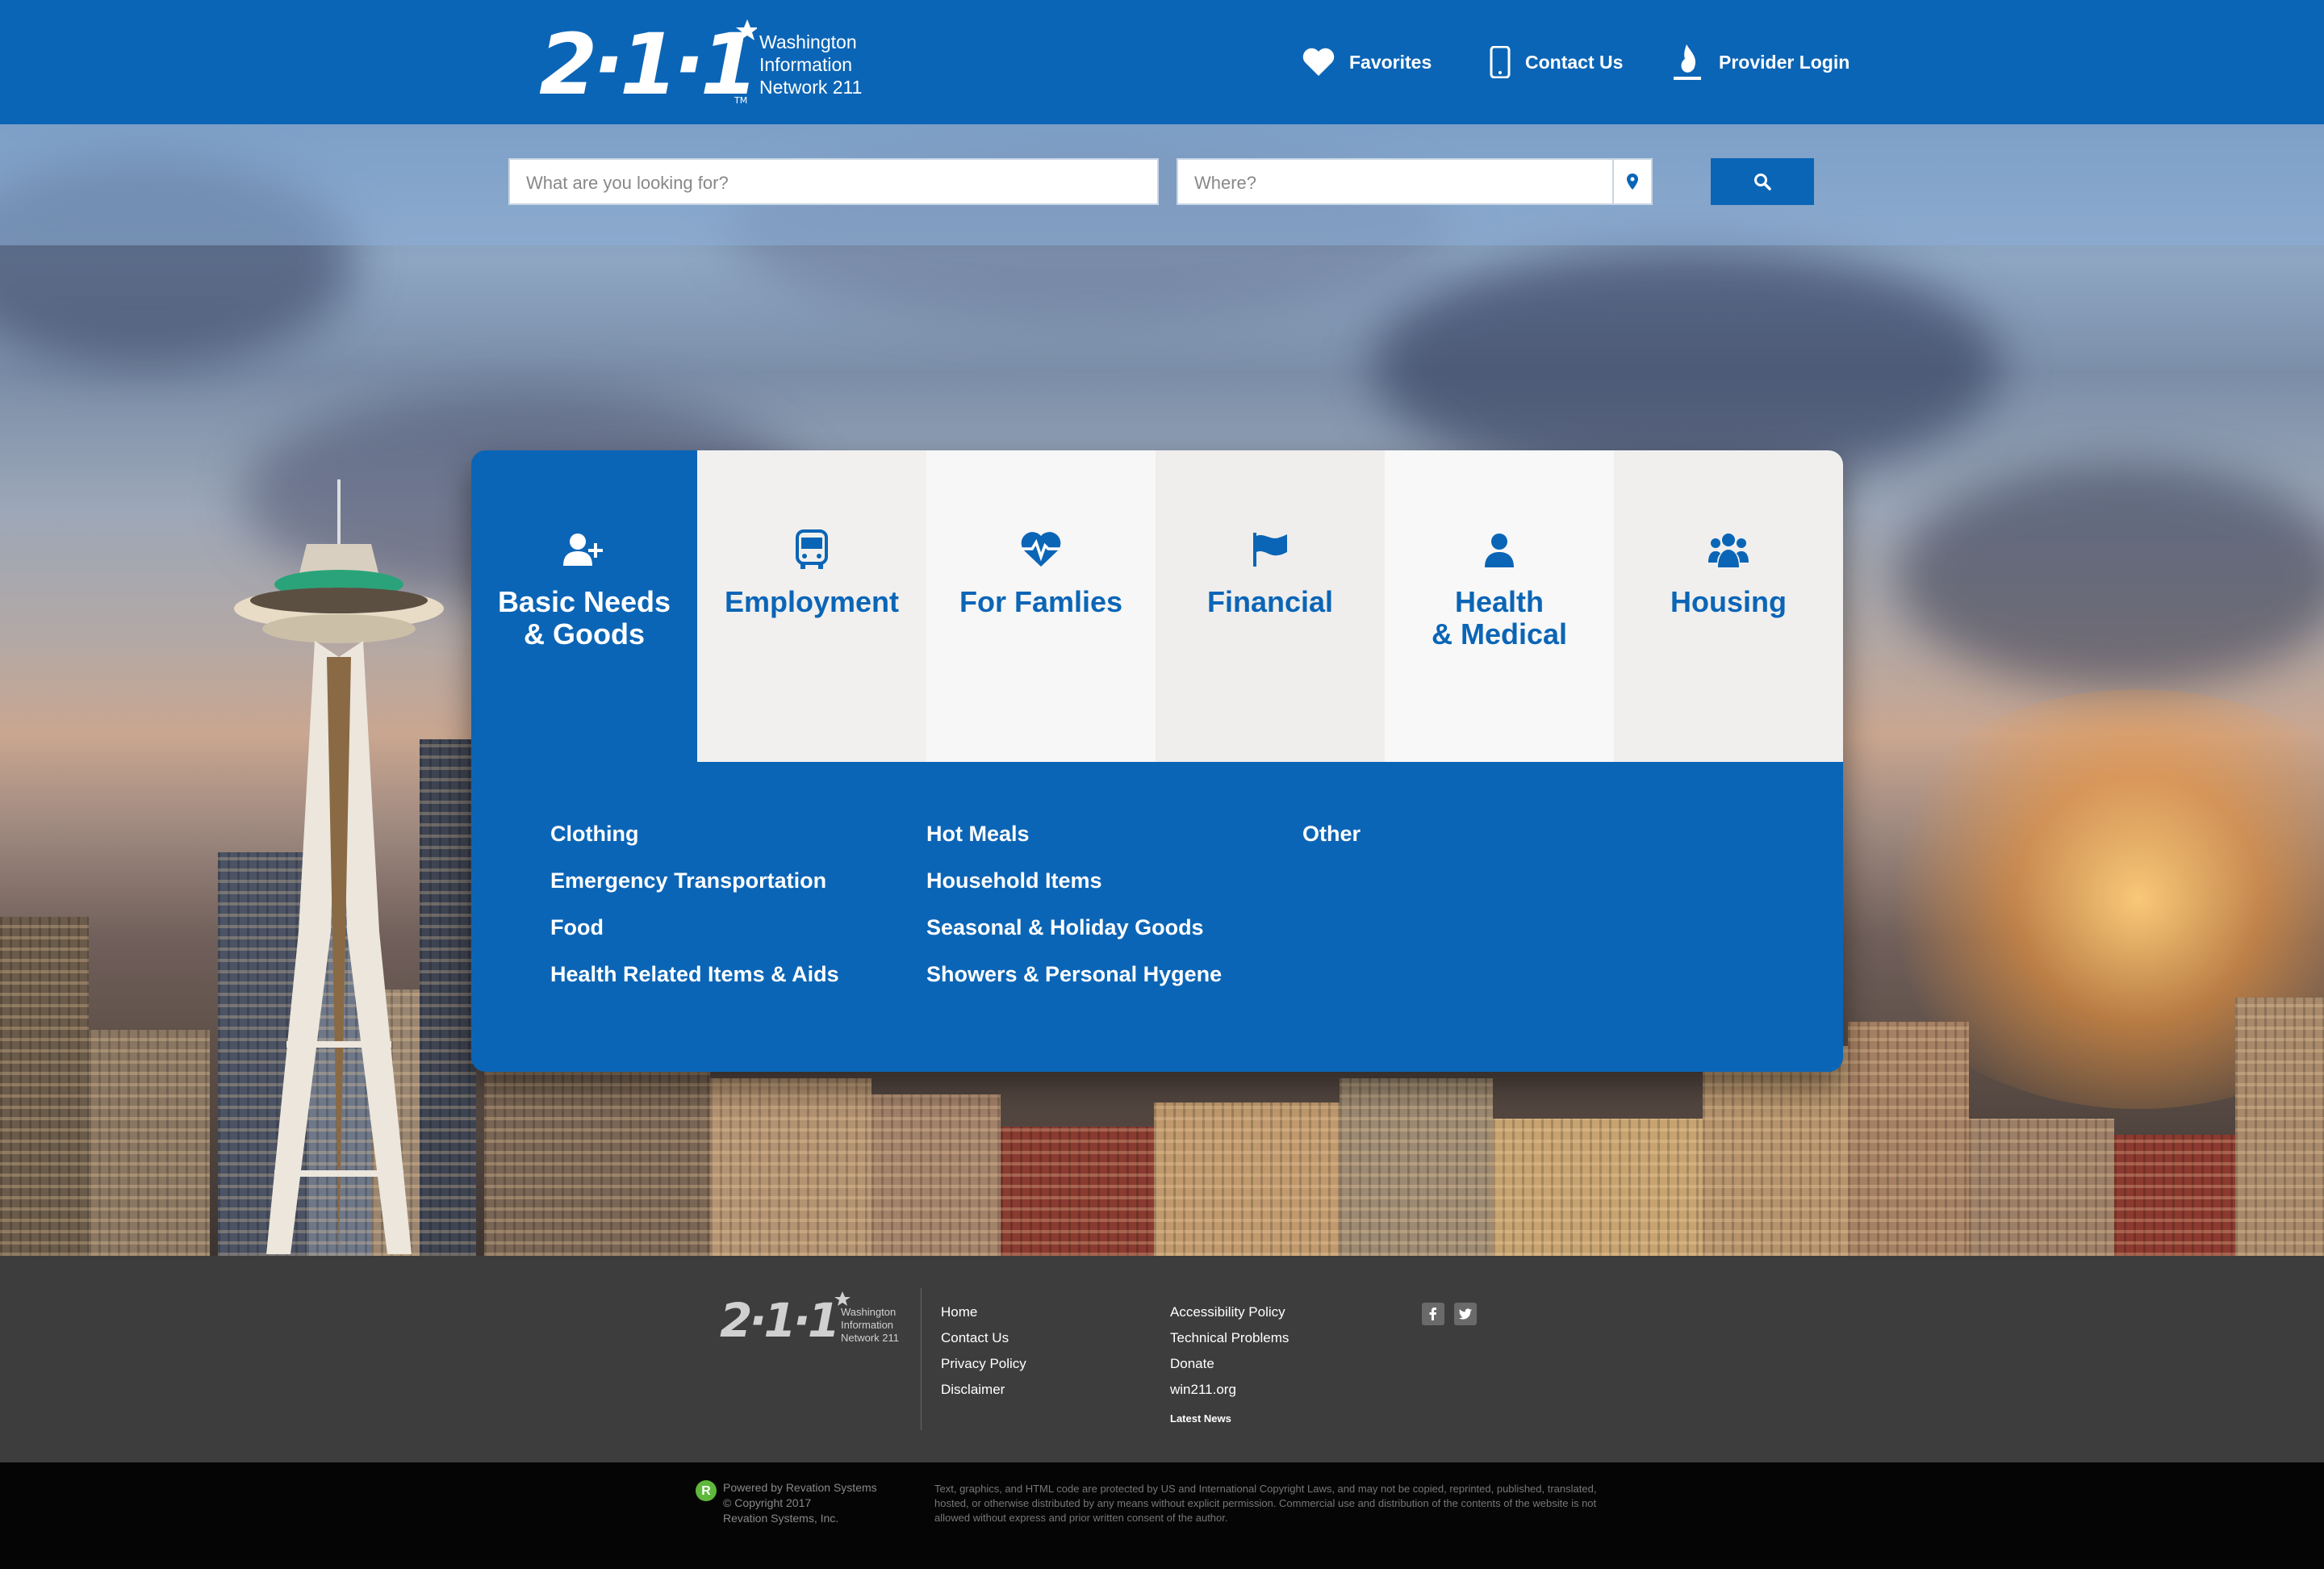 The image size is (2324, 1569). I want to click on favorites-label: Favorites, so click(1390, 62).